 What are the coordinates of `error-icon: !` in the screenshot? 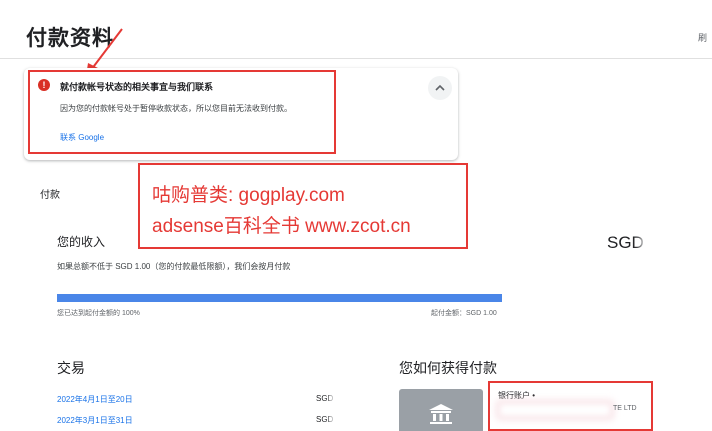 It's located at (44, 85).